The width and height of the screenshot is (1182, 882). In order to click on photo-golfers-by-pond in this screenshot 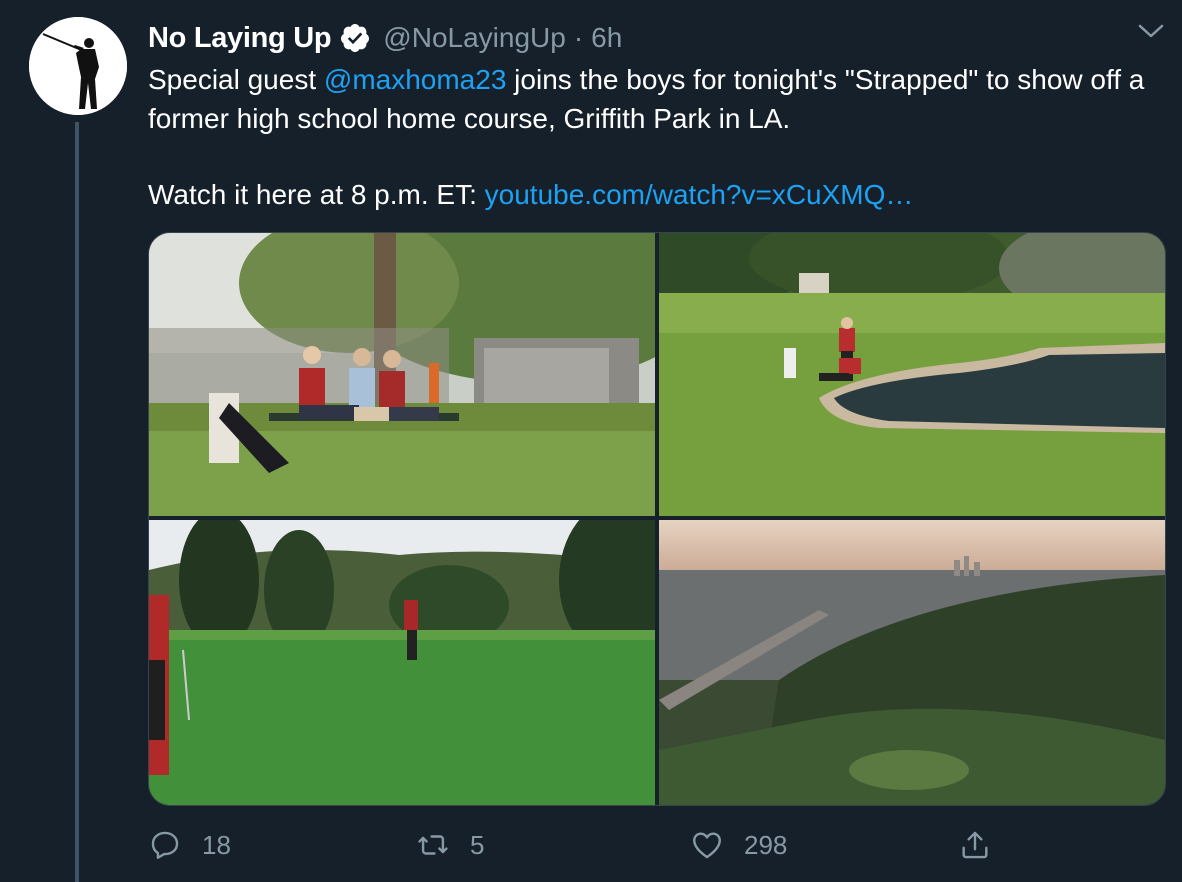, I will do `click(912, 374)`.